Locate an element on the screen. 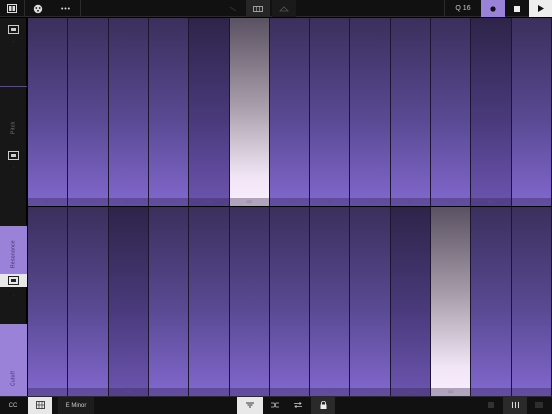  key-note-label: A1 is located at coordinates (209, 391).